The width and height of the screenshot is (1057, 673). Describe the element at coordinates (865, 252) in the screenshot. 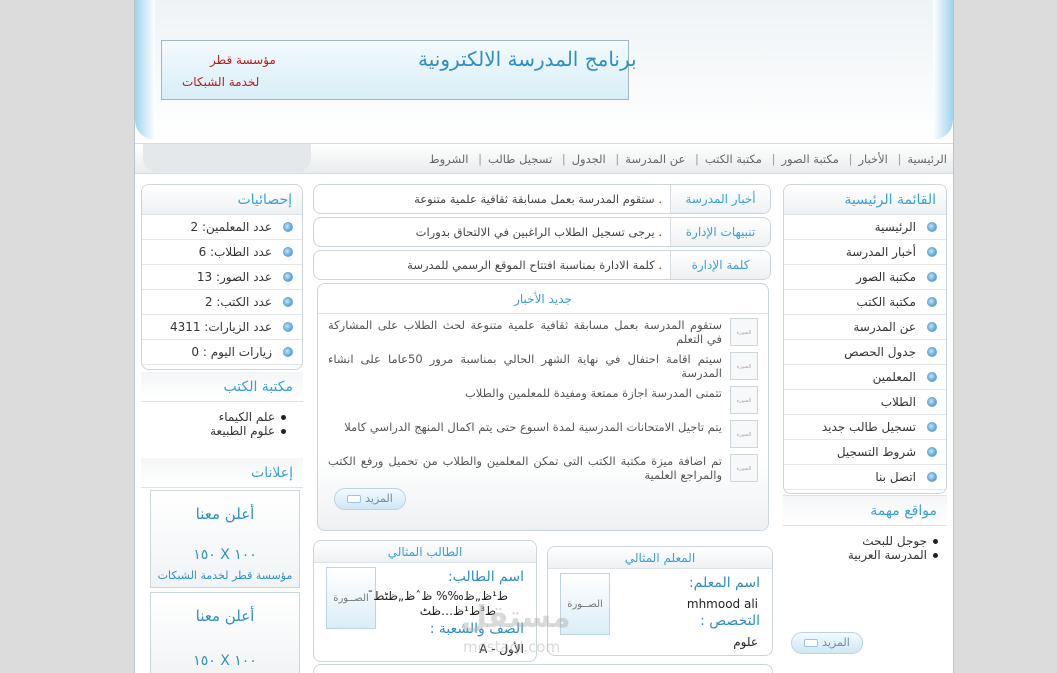

I see `menu-item-school-news: أخبار المدرسة` at that location.